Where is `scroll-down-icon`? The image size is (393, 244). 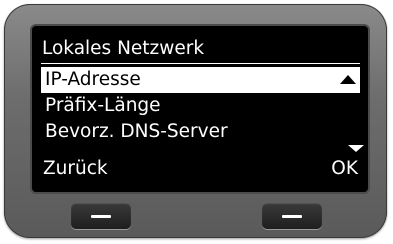
scroll-down-icon is located at coordinates (356, 148).